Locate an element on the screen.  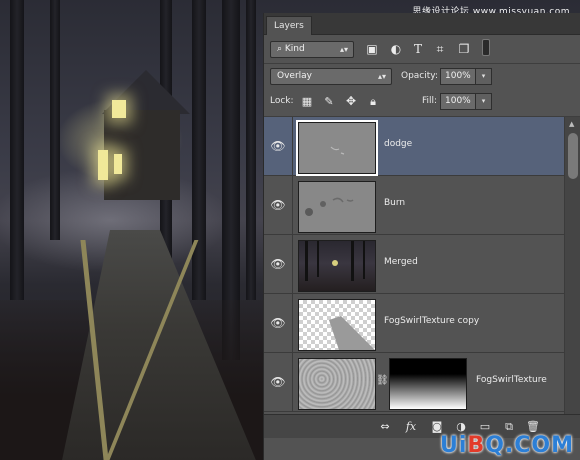
filter-row: ⌕ Kind ▴▾ ▣ ◐ T ⌗ ❐ is located at coordinates (422, 50).